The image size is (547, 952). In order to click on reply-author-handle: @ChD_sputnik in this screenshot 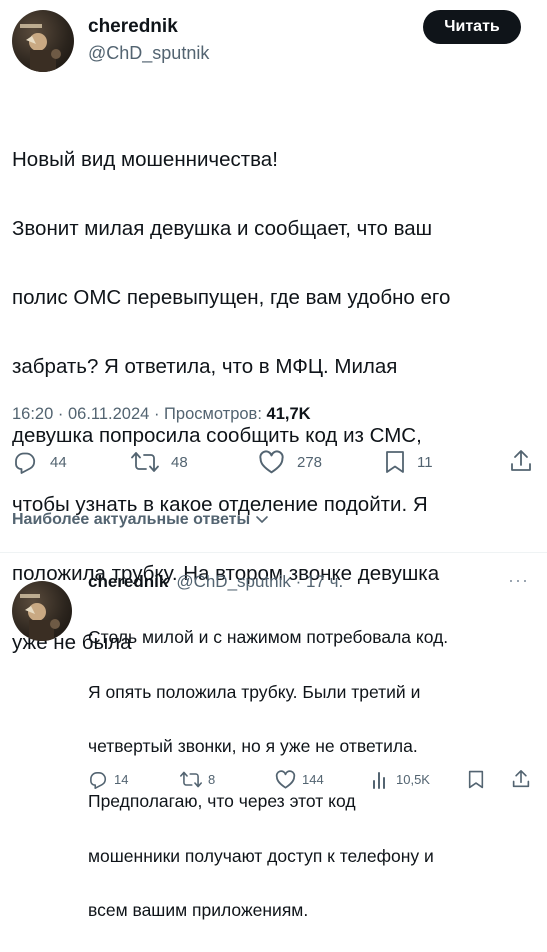, I will do `click(233, 582)`.